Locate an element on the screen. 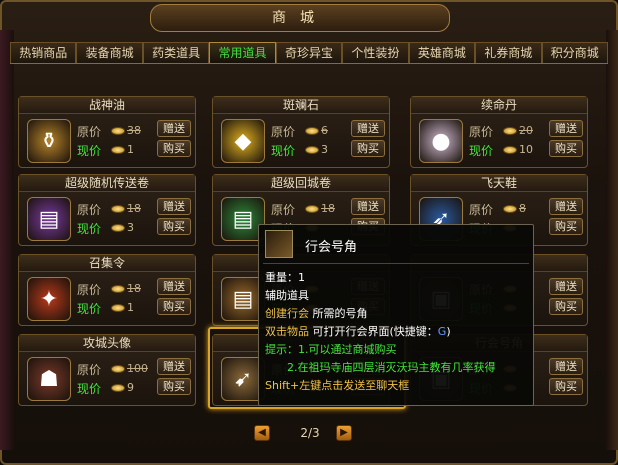 The height and width of the screenshot is (465, 618). tooltip-desc-label: 创建行会 is located at coordinates (287, 313).